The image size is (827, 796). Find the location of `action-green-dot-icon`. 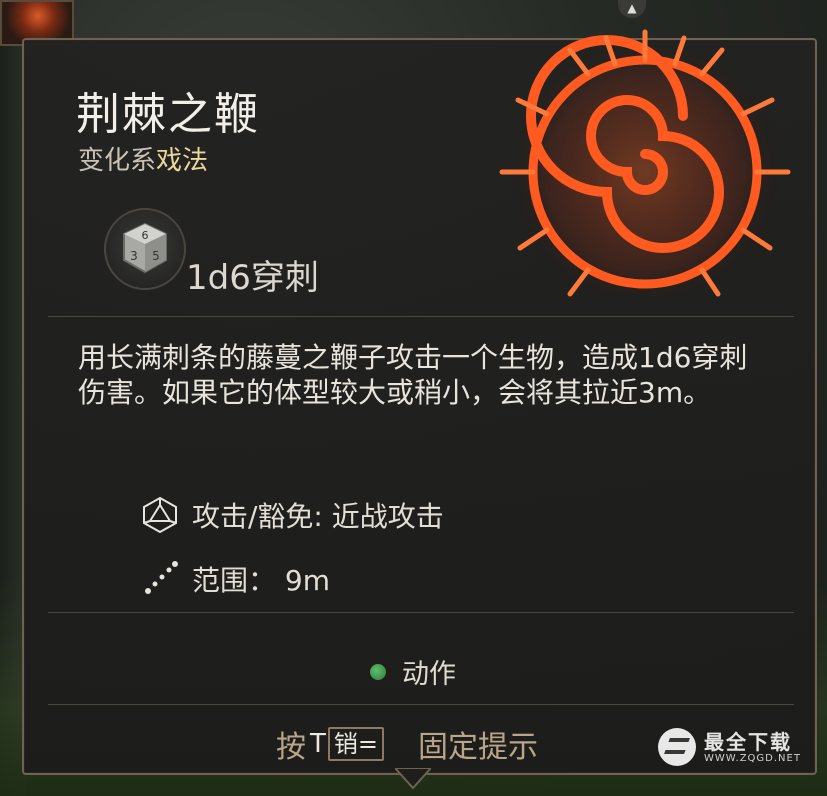

action-green-dot-icon is located at coordinates (378, 671).